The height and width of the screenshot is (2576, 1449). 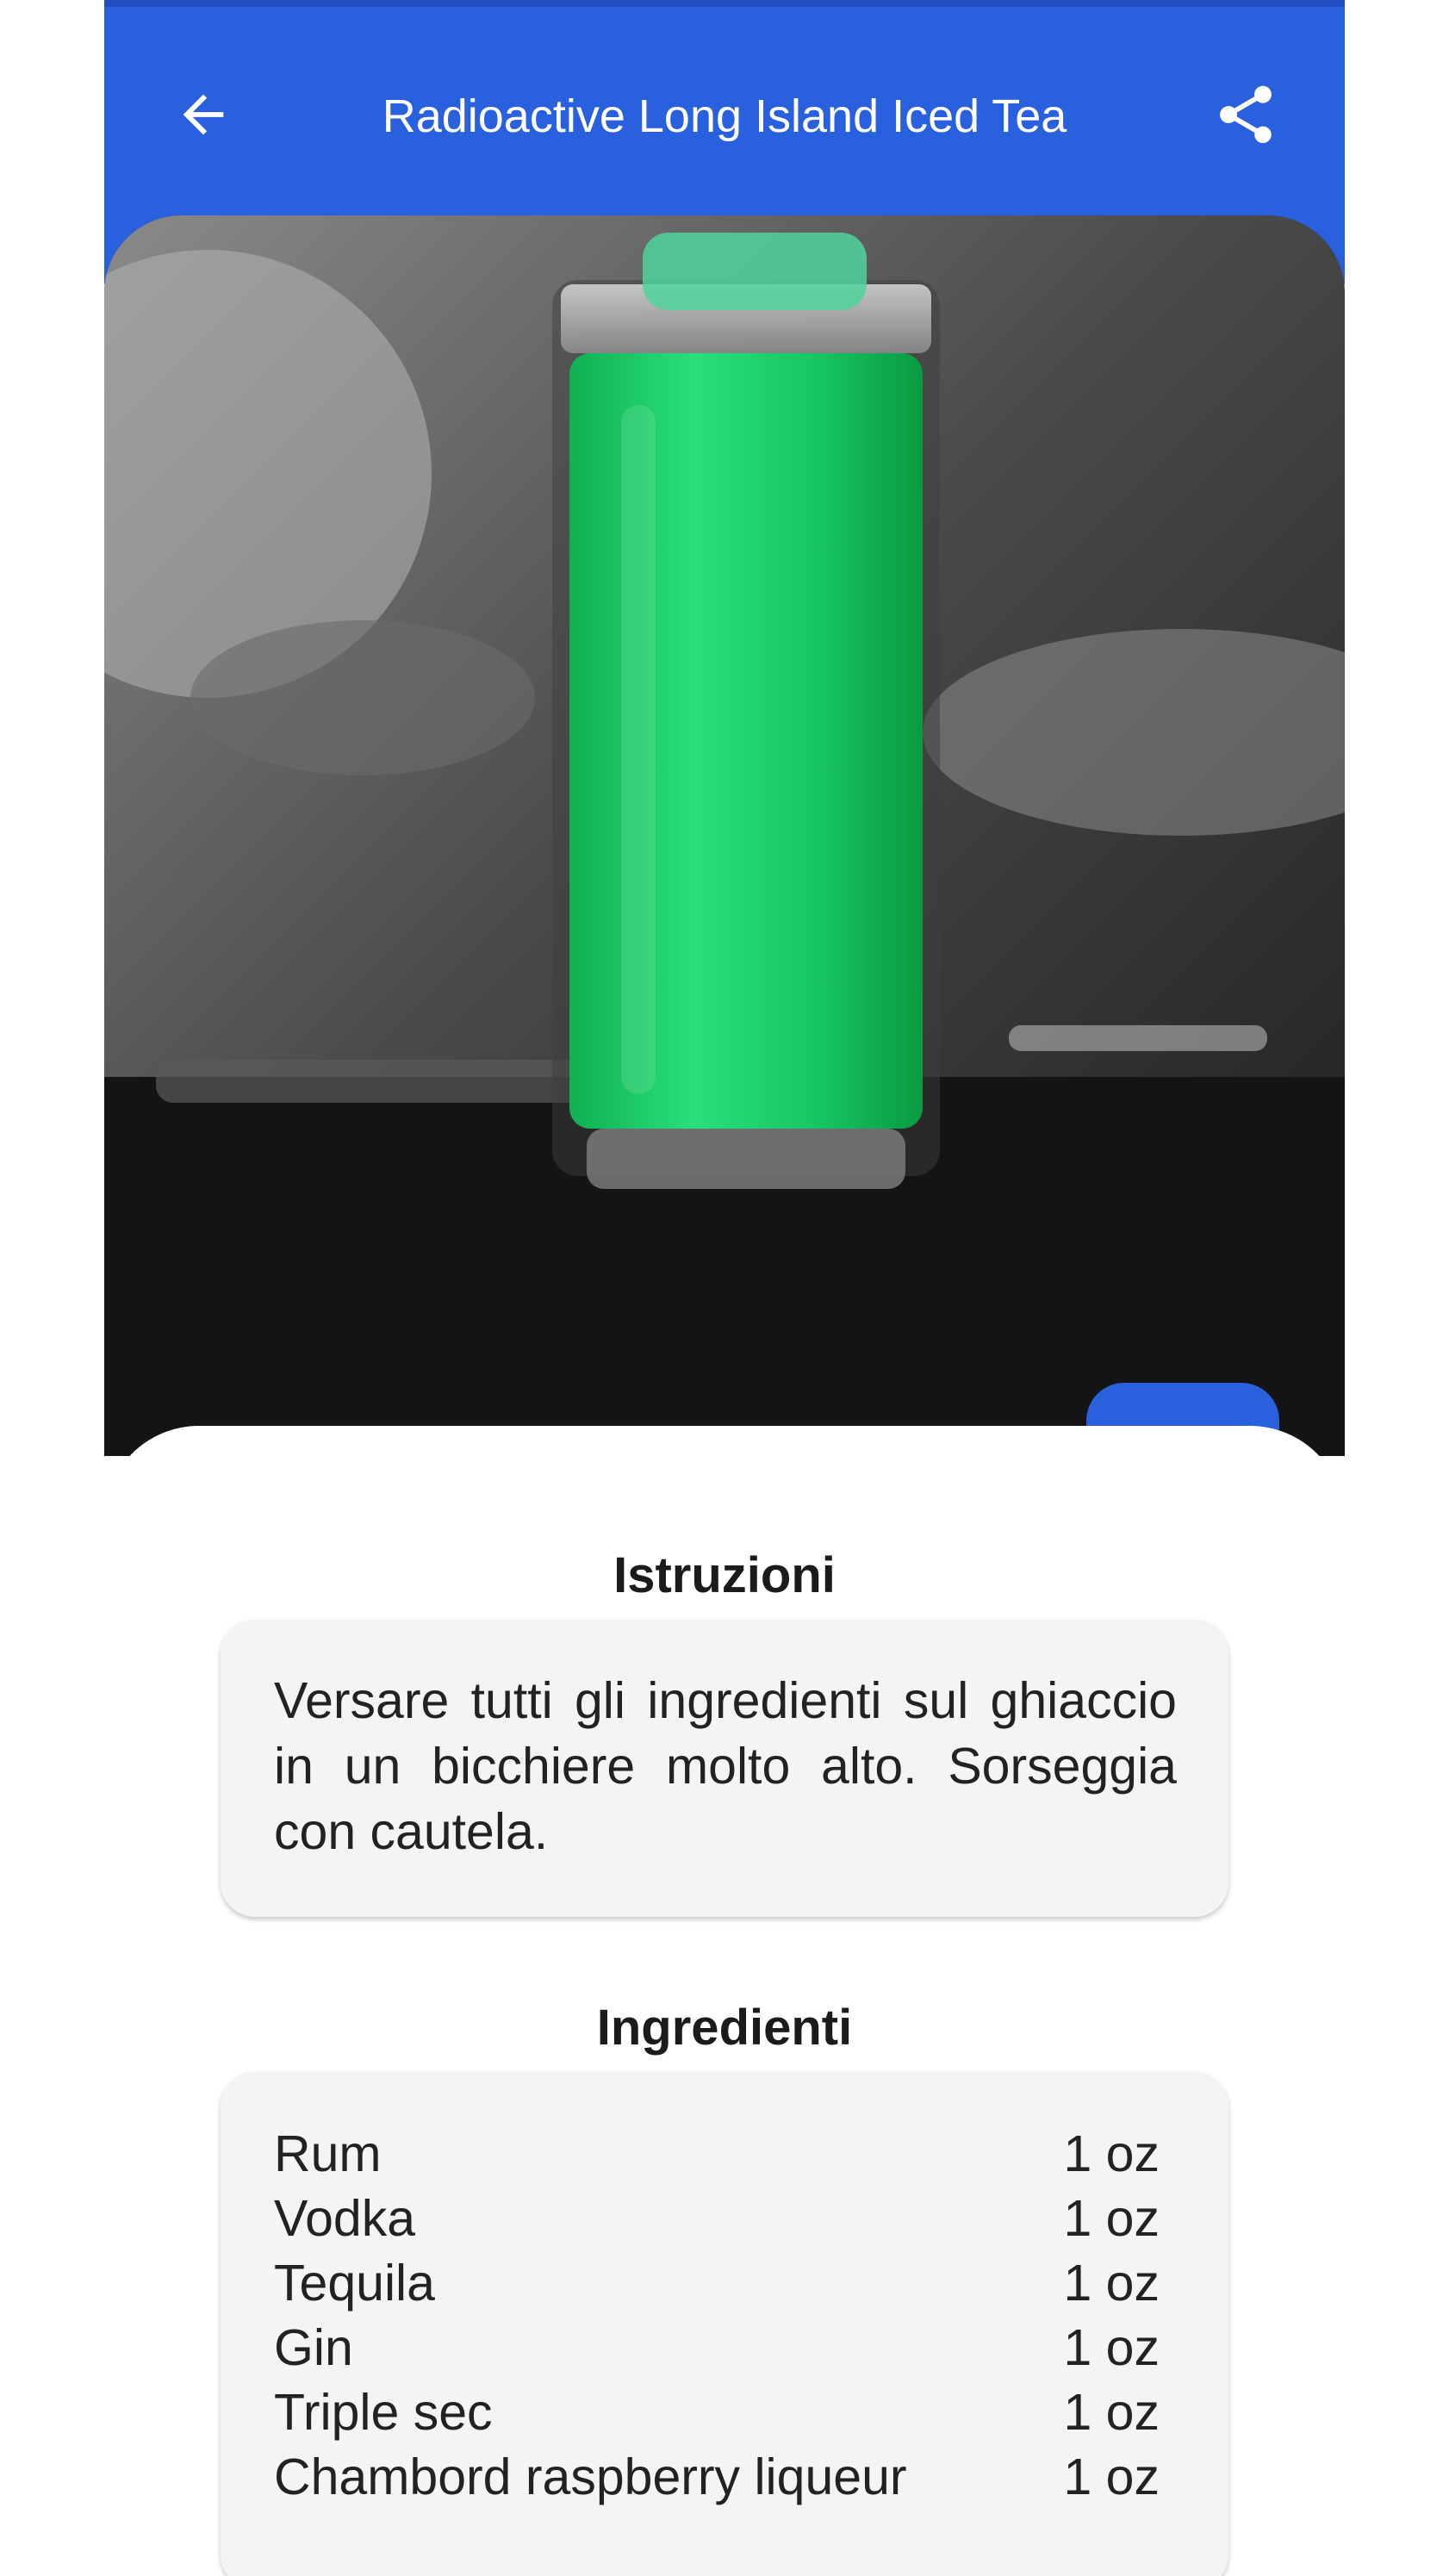 I want to click on ingredient-row: Tequila 1 oz, so click(x=717, y=2284).